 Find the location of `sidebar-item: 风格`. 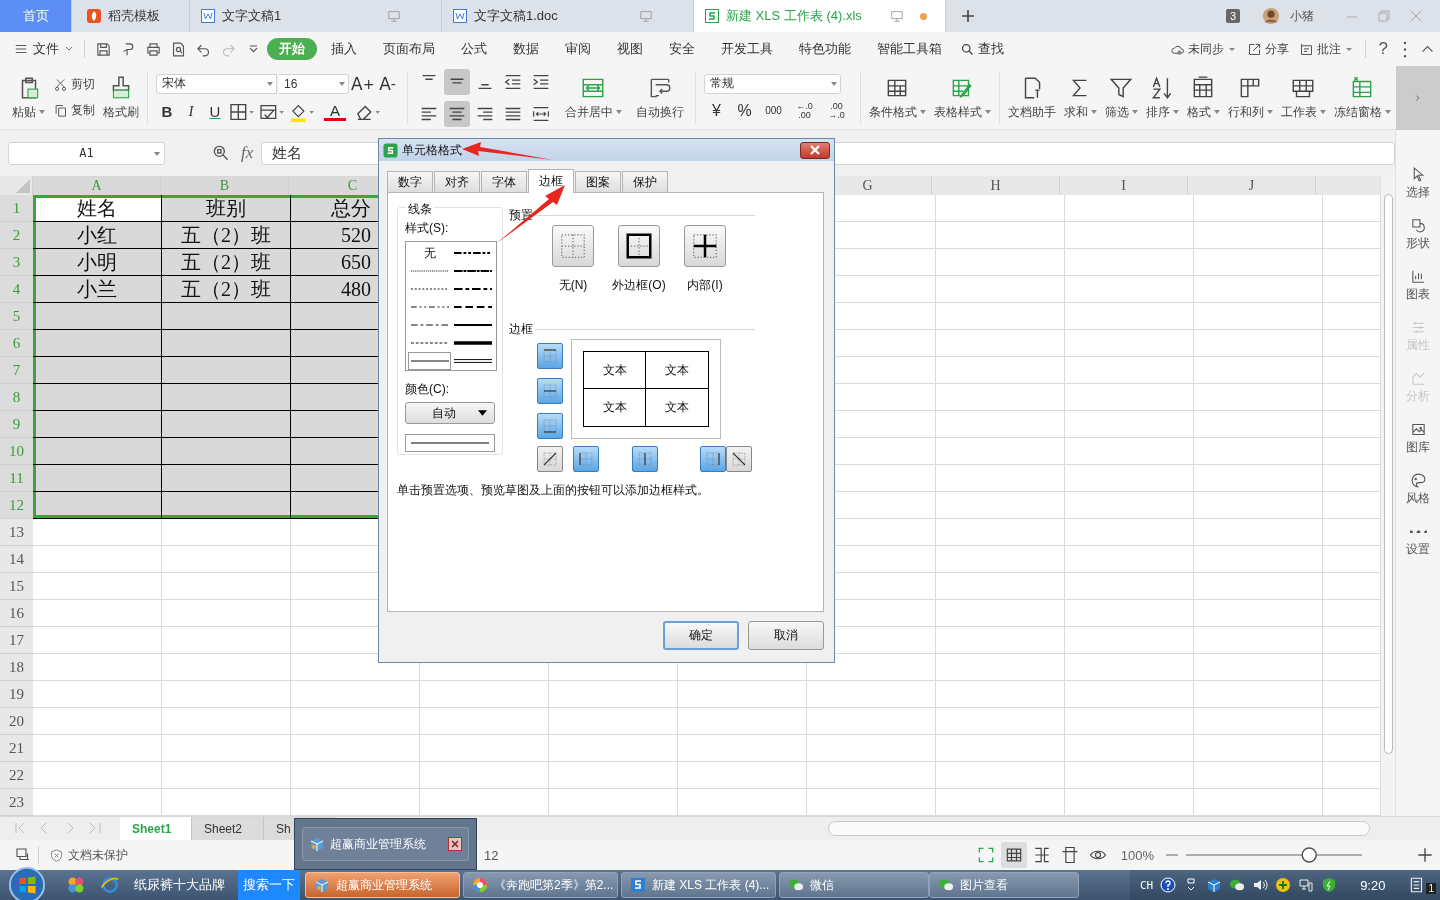

sidebar-item: 风格 is located at coordinates (1418, 489).